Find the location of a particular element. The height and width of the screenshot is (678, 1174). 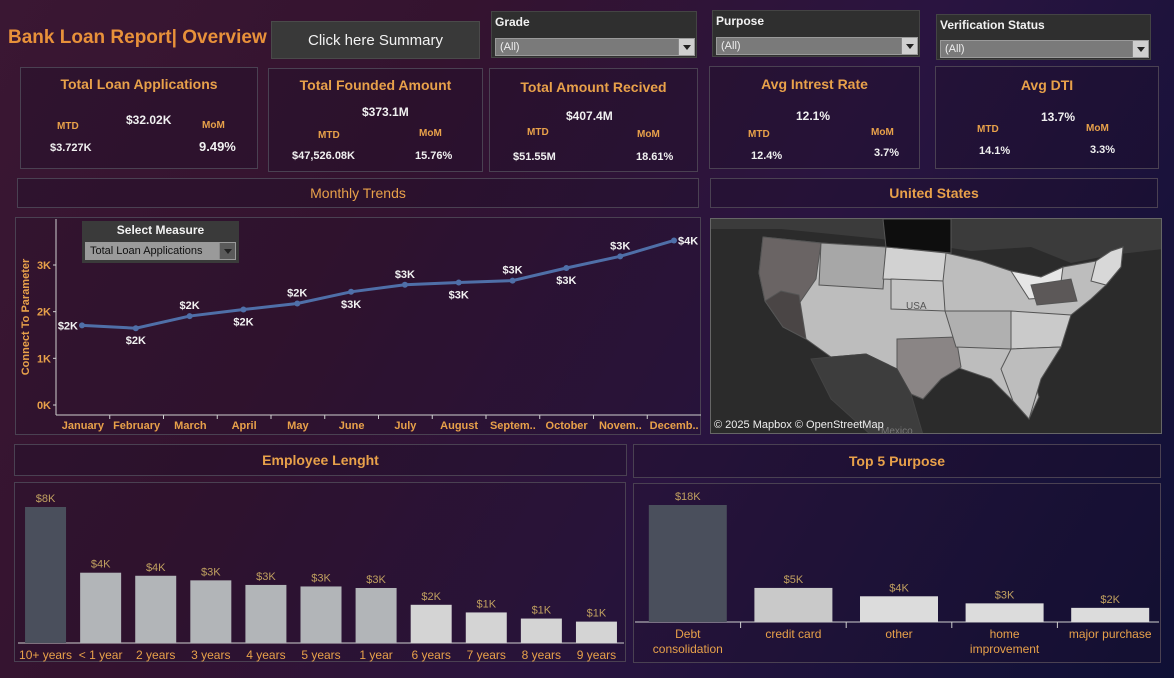

kpi-mom-value: 3.3% is located at coordinates (1103, 150).